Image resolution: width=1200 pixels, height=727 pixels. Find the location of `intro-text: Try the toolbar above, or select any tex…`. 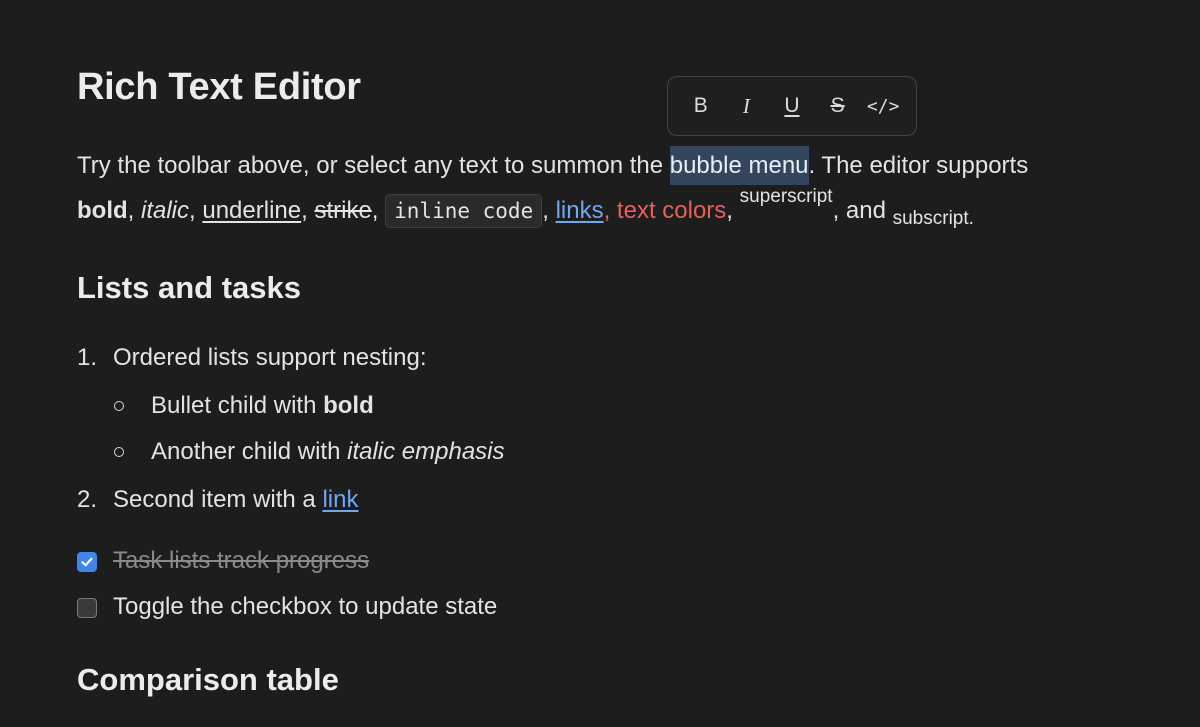

intro-text: Try the toolbar above, or select any tex… is located at coordinates (373, 165).